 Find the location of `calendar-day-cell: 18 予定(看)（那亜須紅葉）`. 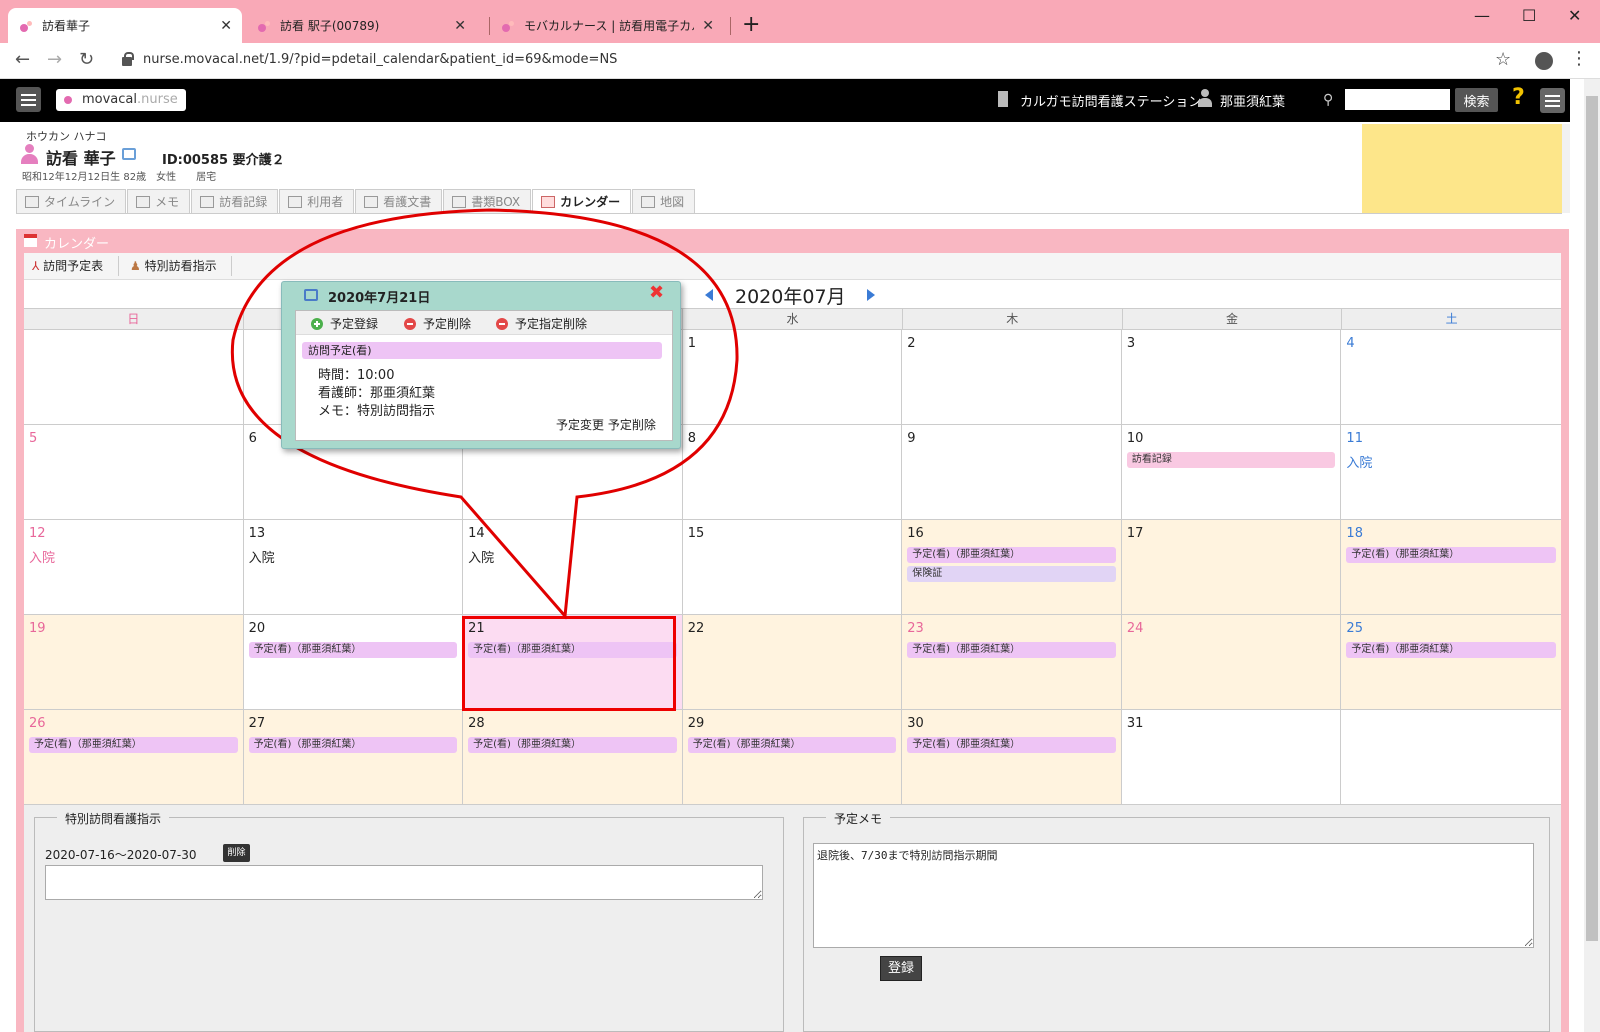

calendar-day-cell: 18 予定(看)（那亜須紅葉） is located at coordinates (1451, 567).